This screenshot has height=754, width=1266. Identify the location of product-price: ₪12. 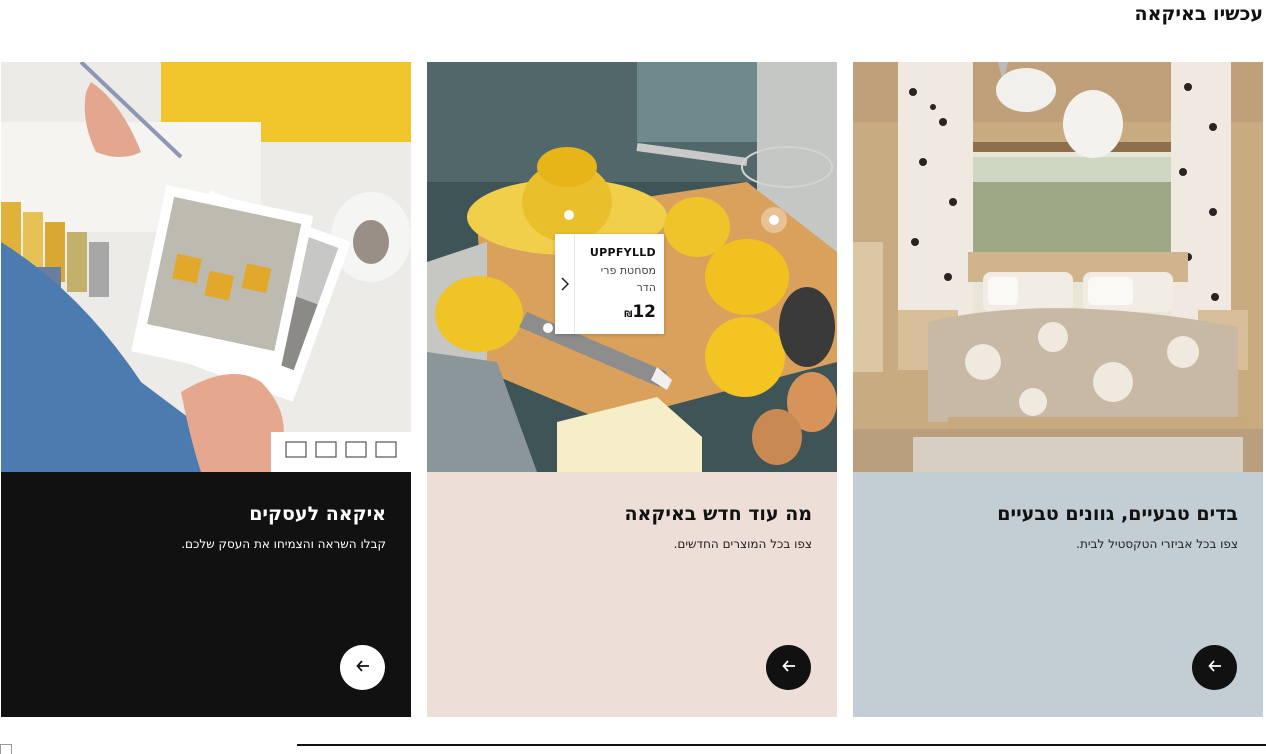
(640, 312).